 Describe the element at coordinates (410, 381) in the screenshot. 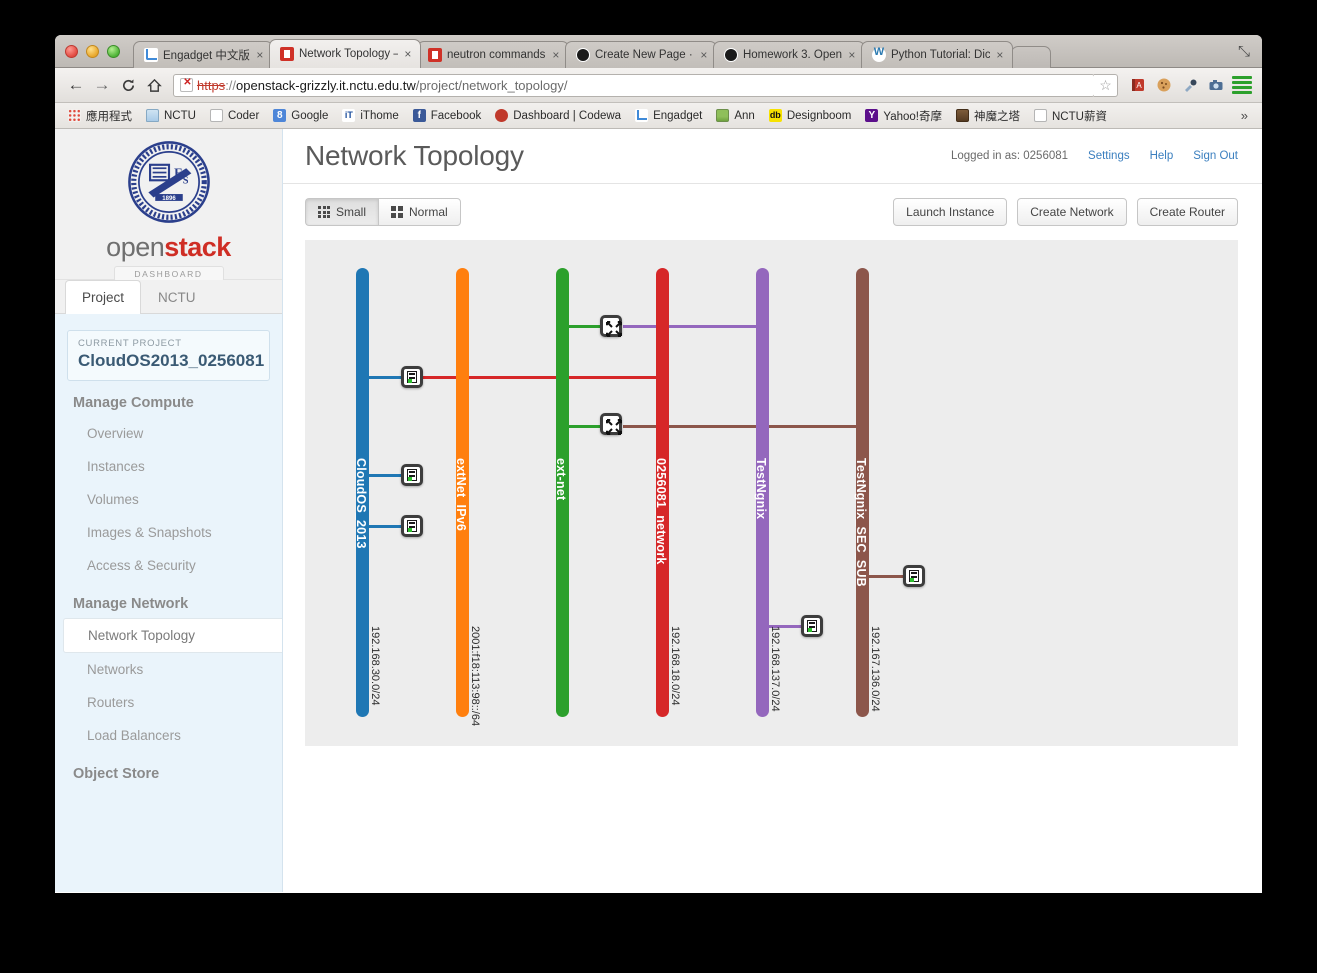

I see `status-led` at that location.